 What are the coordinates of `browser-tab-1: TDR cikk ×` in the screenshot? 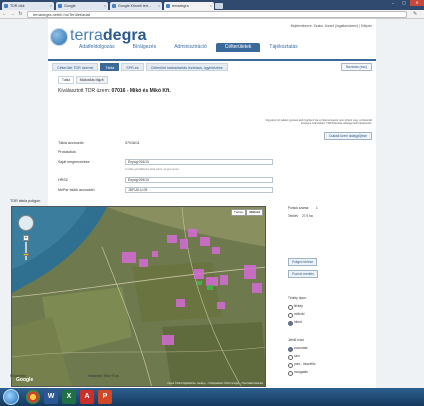 It's located at (28, 6).